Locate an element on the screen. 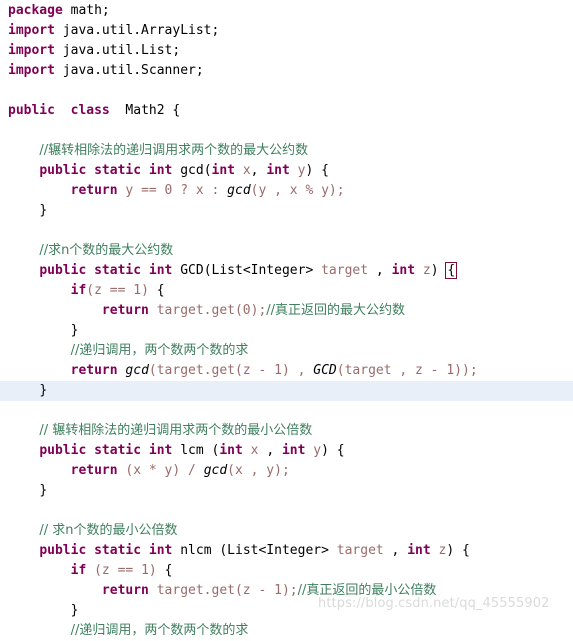  parameter-token: target is located at coordinates (345, 270).